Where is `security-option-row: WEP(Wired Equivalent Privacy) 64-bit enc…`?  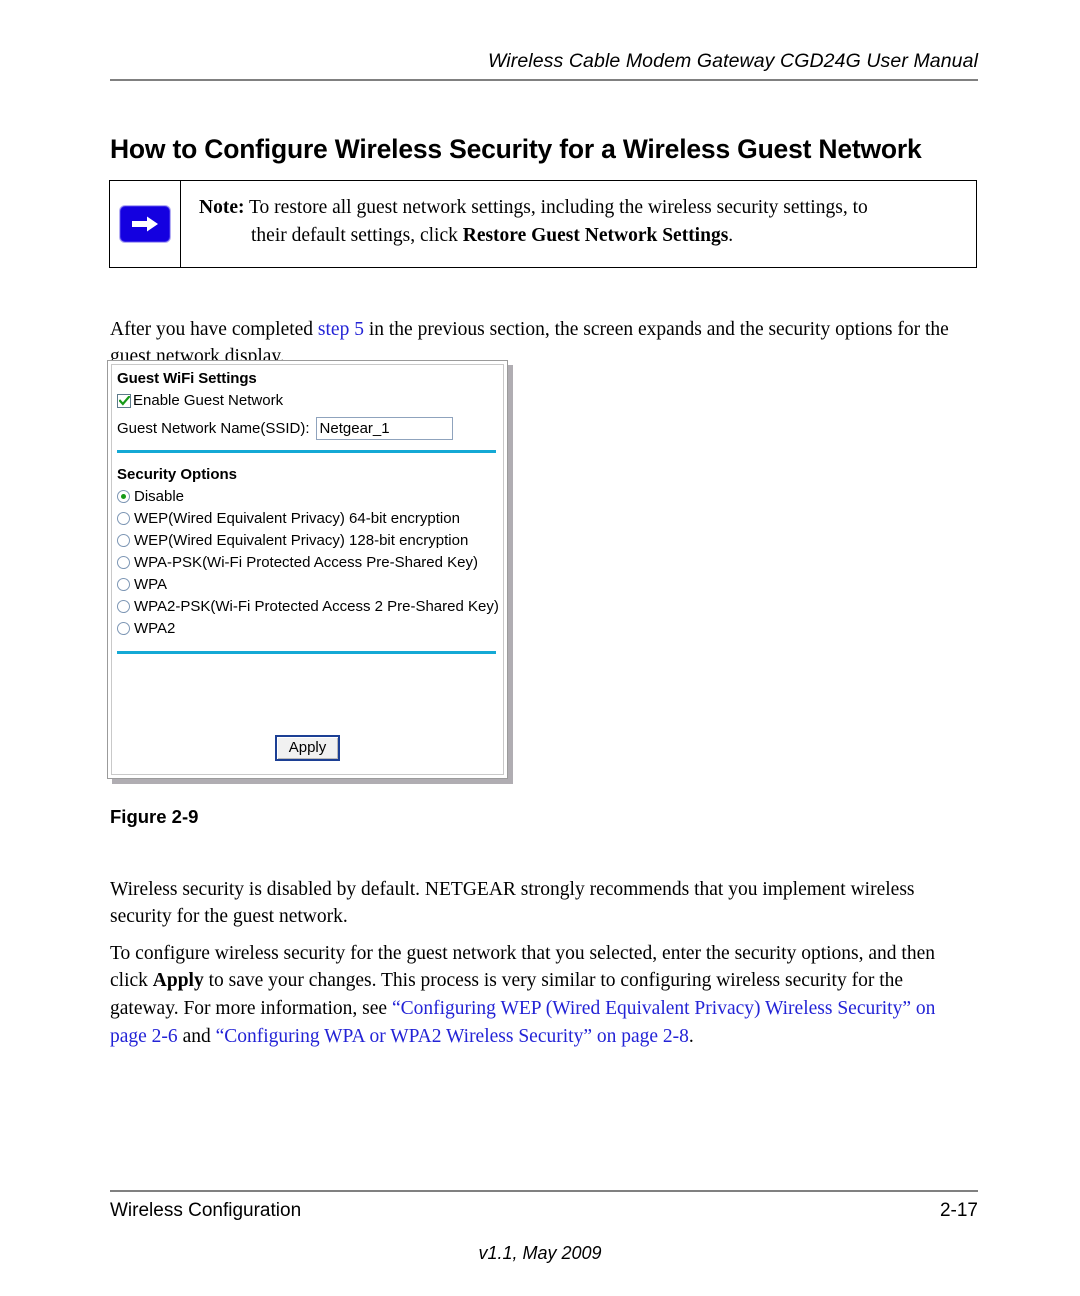
security-option-row: WEP(Wired Equivalent Privacy) 64-bit enc… is located at coordinates (307, 518).